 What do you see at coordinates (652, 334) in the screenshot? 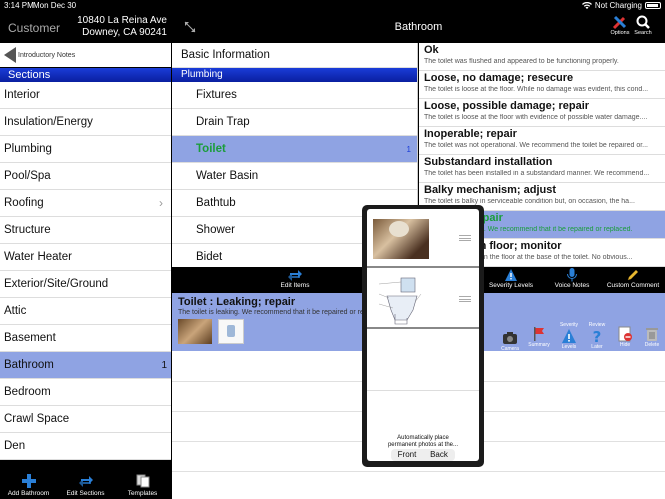
I see `trash-icon` at bounding box center [652, 334].